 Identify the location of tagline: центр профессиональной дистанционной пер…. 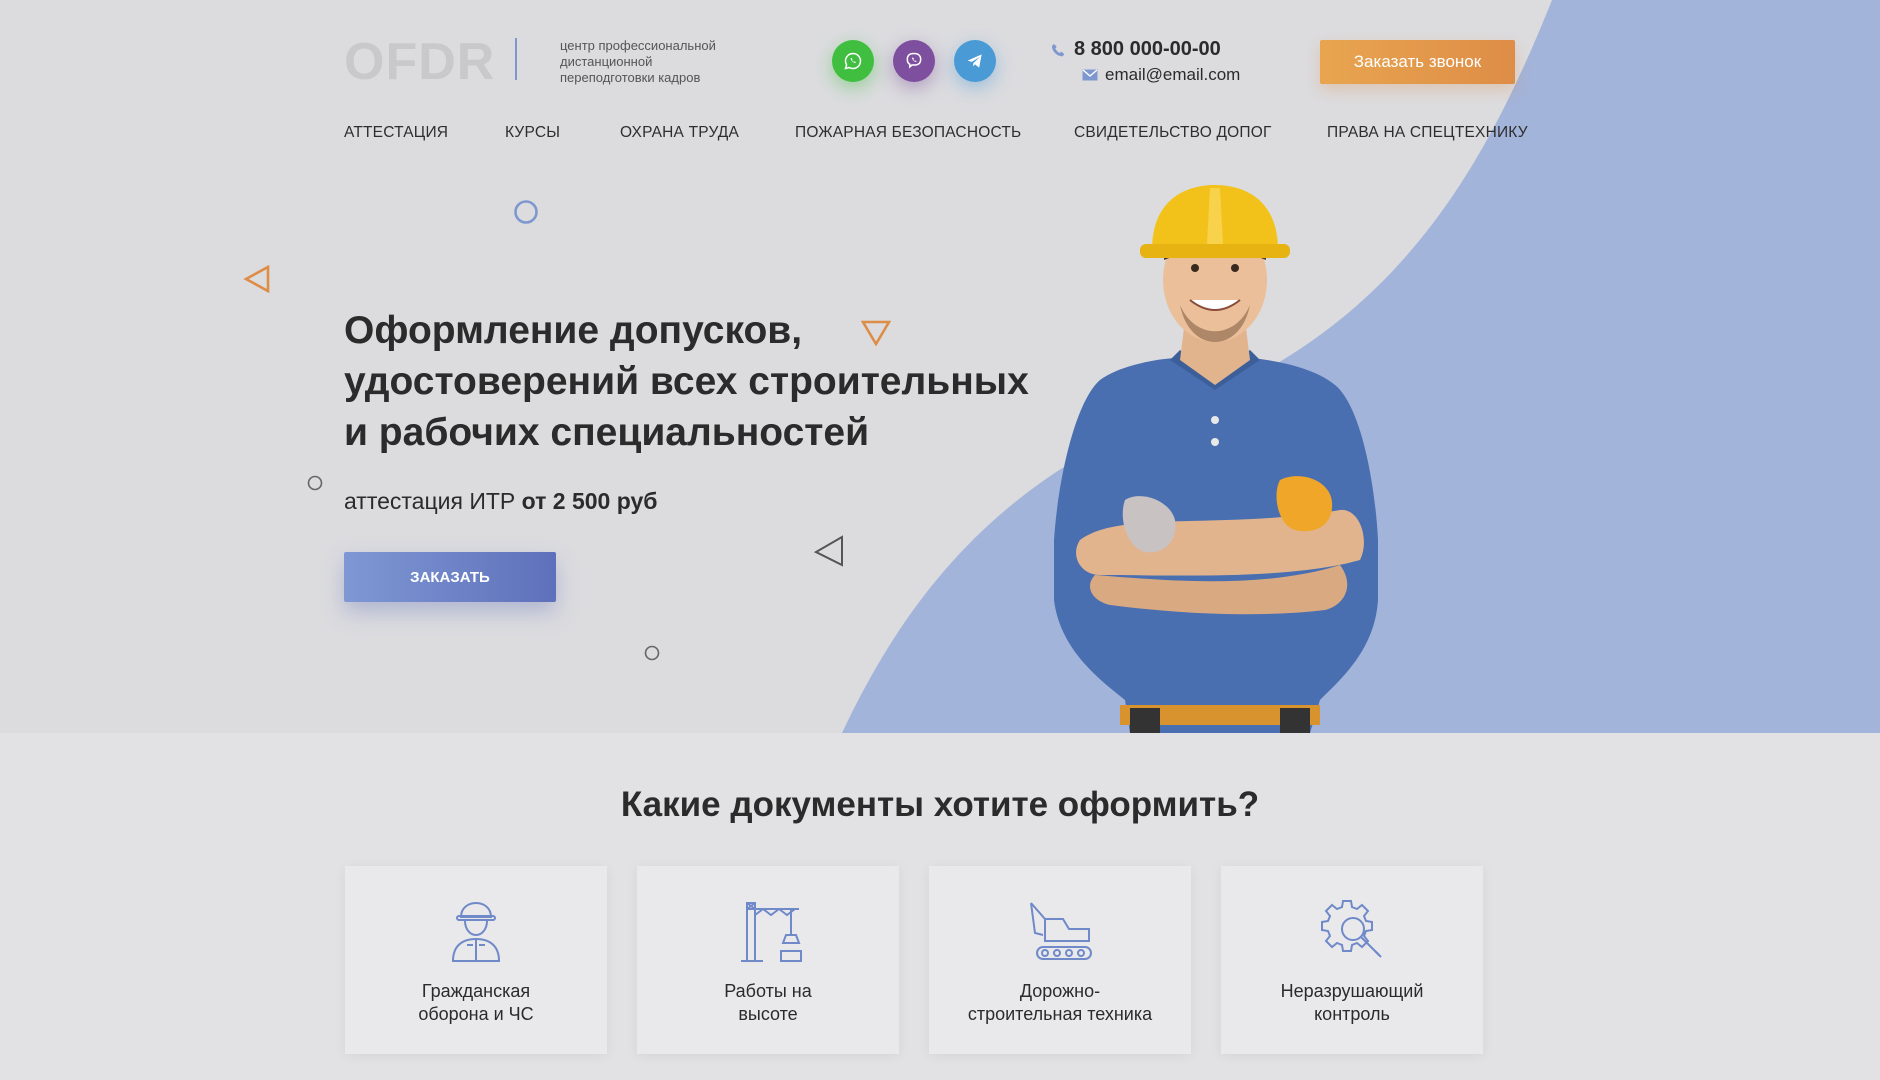
(638, 61).